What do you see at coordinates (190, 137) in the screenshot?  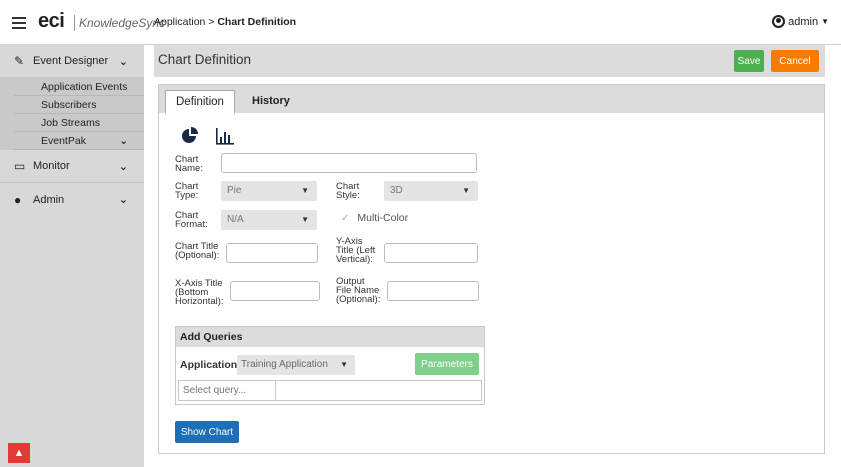 I see `pie-chart-icon` at bounding box center [190, 137].